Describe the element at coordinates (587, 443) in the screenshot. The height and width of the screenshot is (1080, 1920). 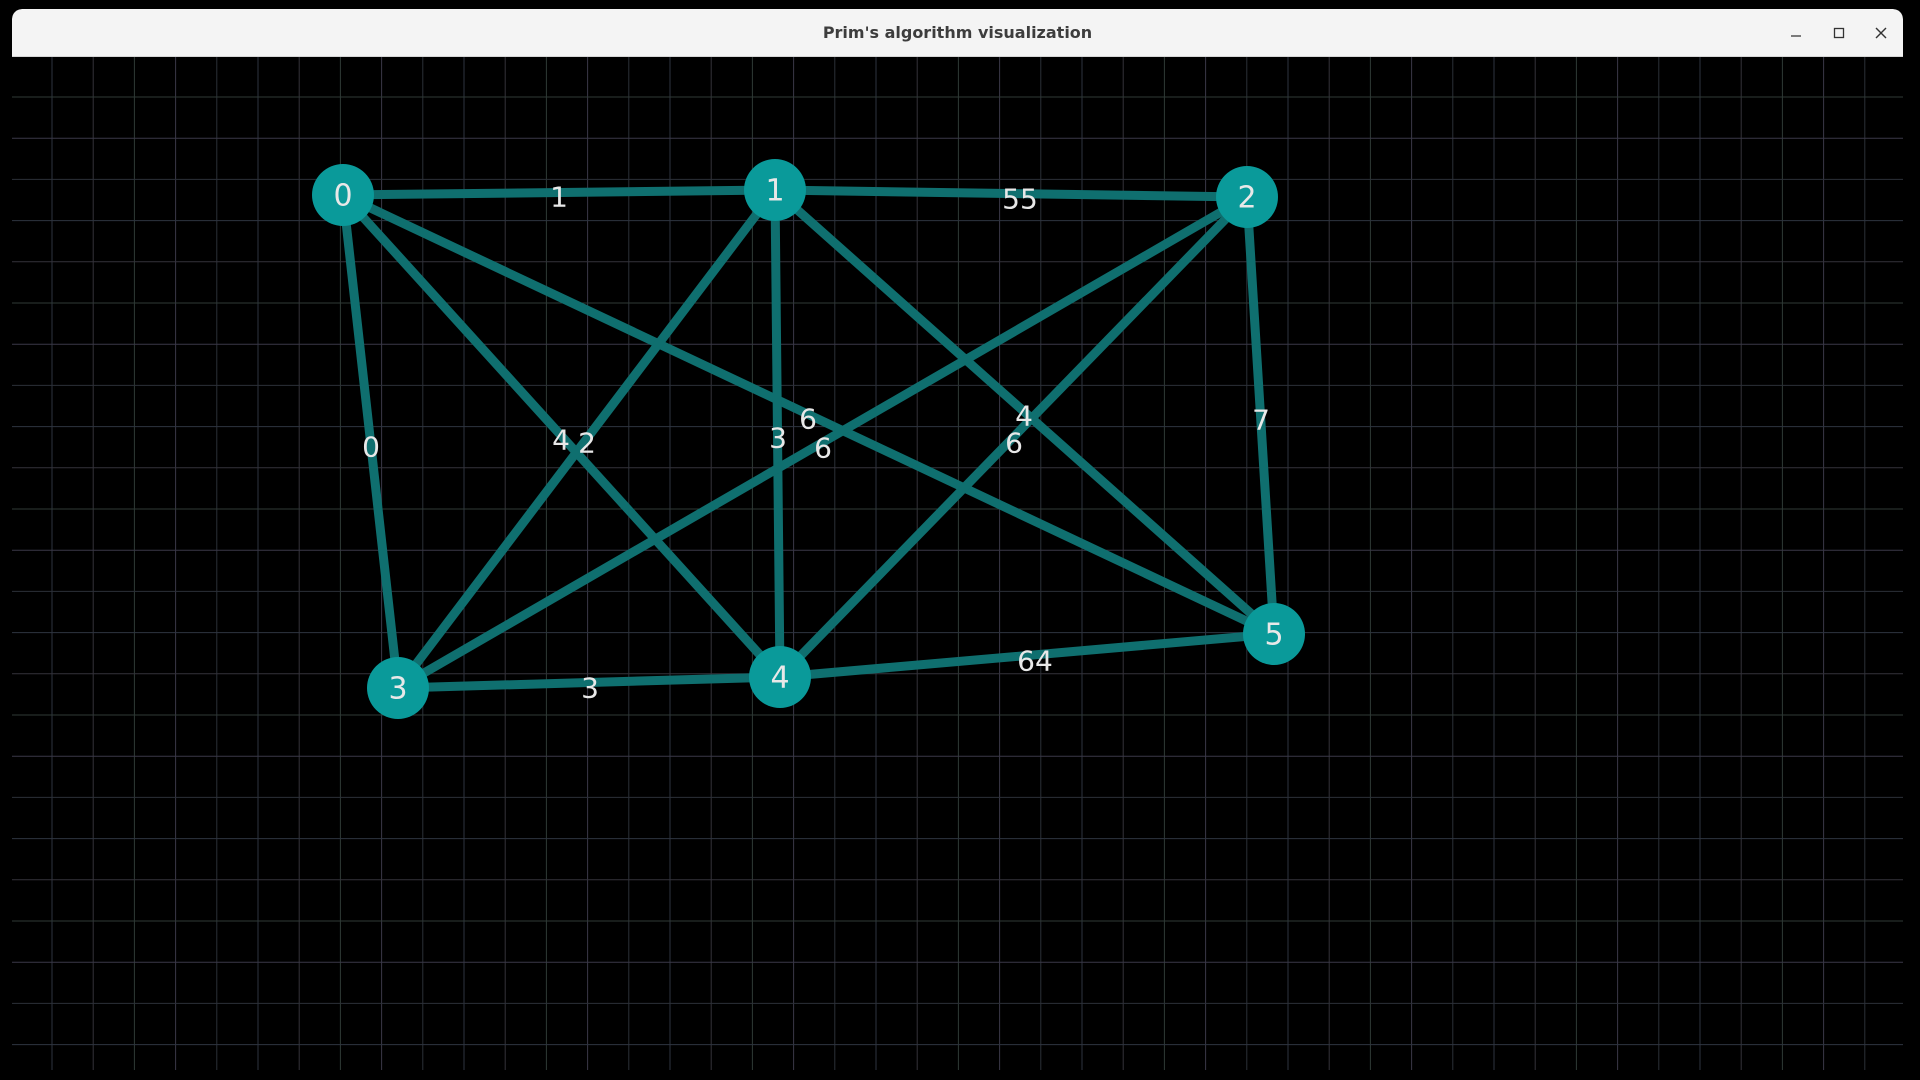
I see `edge-weight-label: 2` at that location.